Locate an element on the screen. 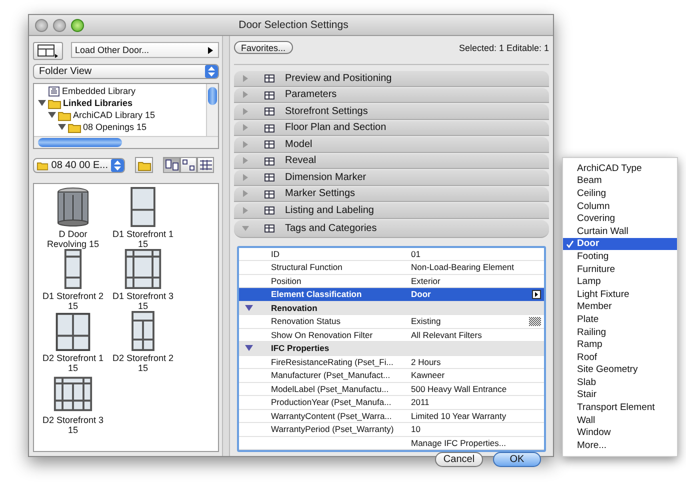 This screenshot has width=686, height=491. ok-button: OK is located at coordinates (517, 459).